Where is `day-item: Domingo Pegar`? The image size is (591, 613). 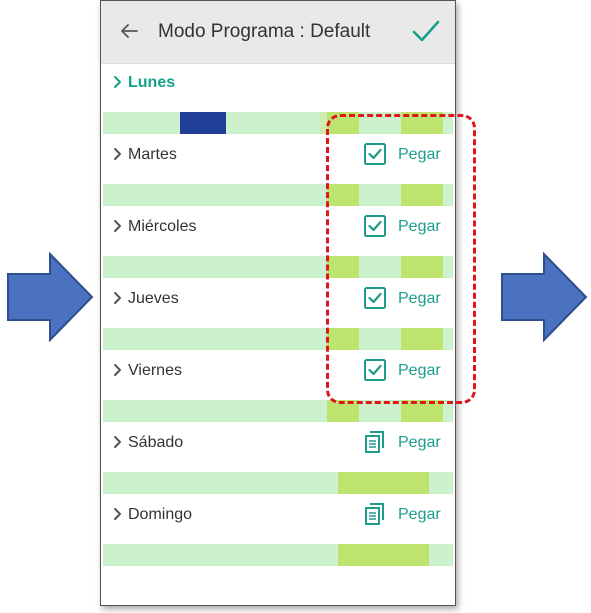
day-item: Domingo Pegar is located at coordinates (278, 532).